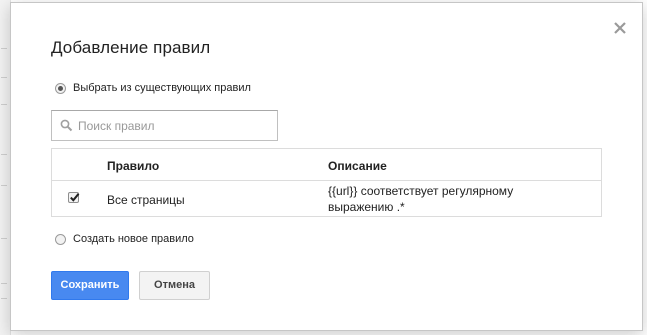  What do you see at coordinates (146, 200) in the screenshot?
I see `rule-name: Все страницы` at bounding box center [146, 200].